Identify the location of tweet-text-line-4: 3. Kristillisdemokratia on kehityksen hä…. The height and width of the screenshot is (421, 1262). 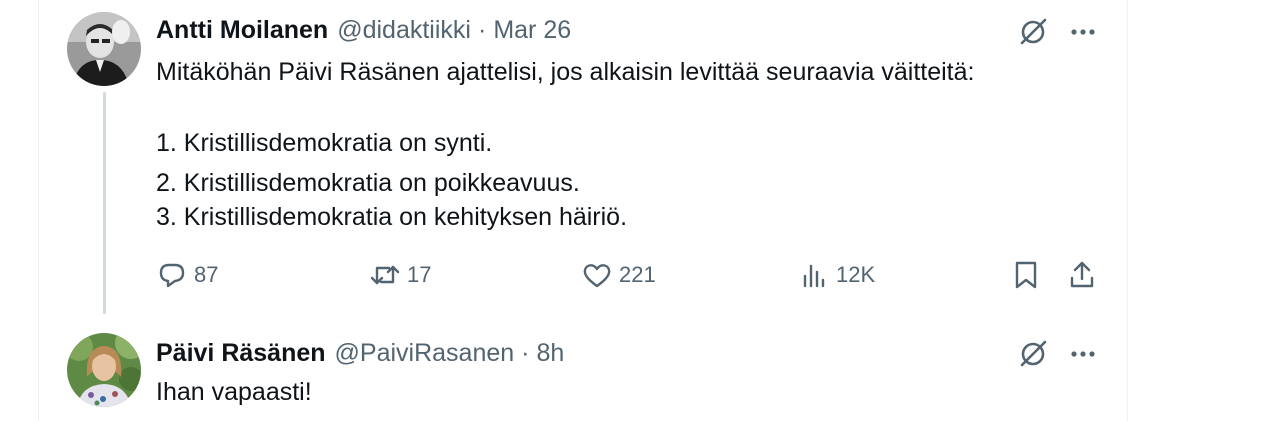
(392, 217).